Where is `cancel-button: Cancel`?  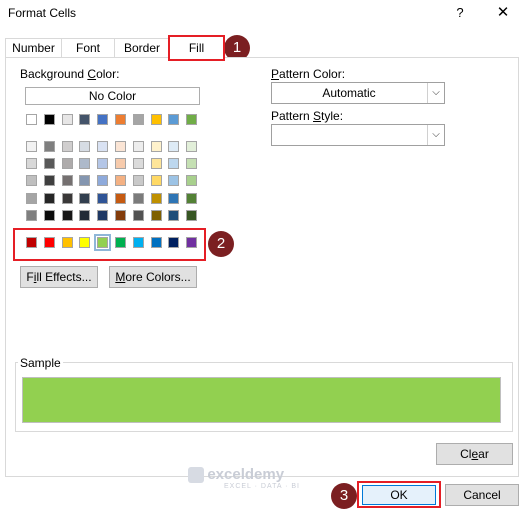
cancel-button: Cancel is located at coordinates (482, 495).